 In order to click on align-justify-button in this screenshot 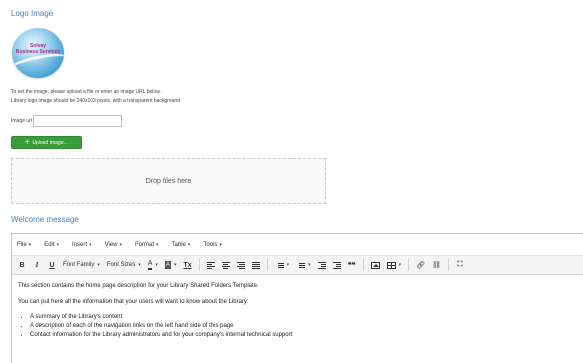, I will do `click(256, 265)`.